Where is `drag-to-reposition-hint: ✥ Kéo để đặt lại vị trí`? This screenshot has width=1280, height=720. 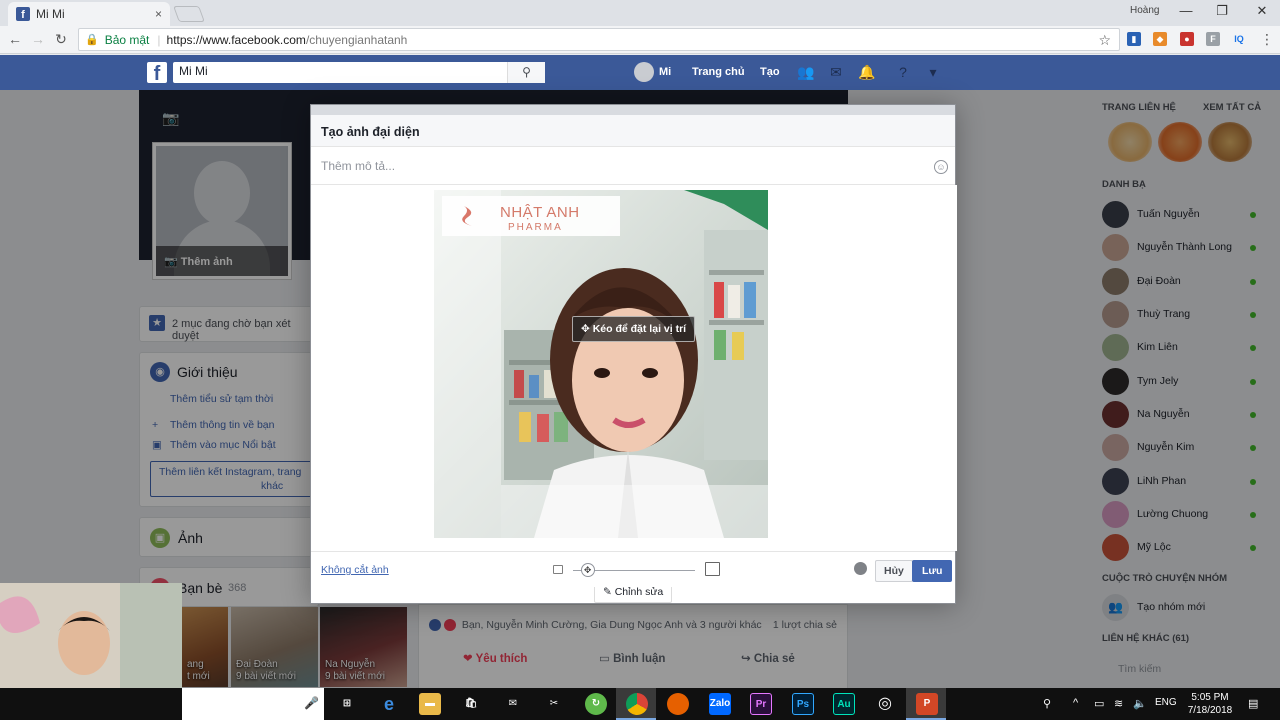
drag-to-reposition-hint: ✥ Kéo để đặt lại vị trí is located at coordinates (634, 329).